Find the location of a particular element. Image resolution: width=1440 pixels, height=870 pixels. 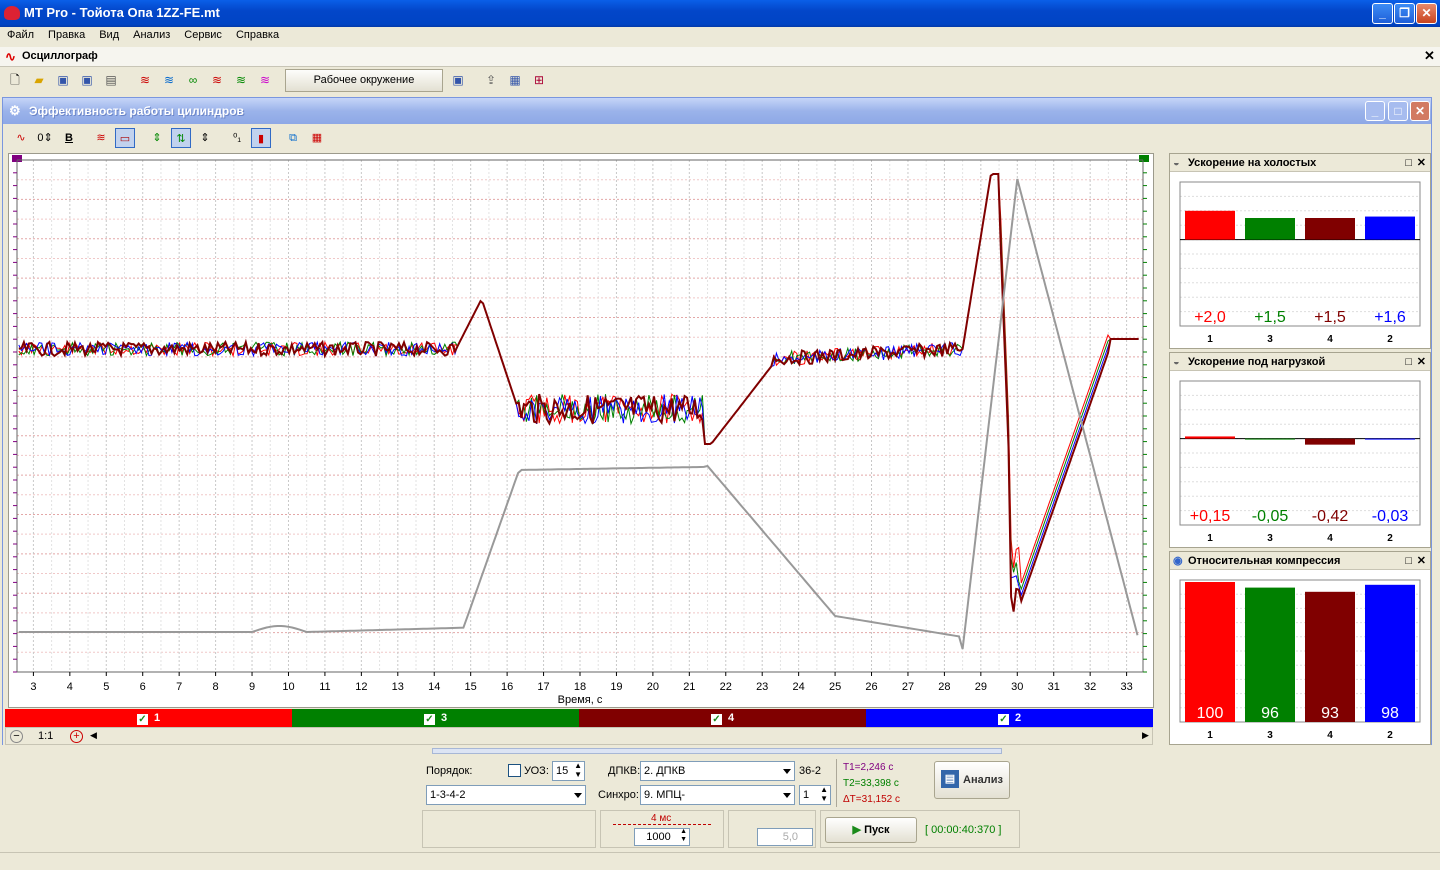

table-icon: ▦ is located at coordinates (317, 138).